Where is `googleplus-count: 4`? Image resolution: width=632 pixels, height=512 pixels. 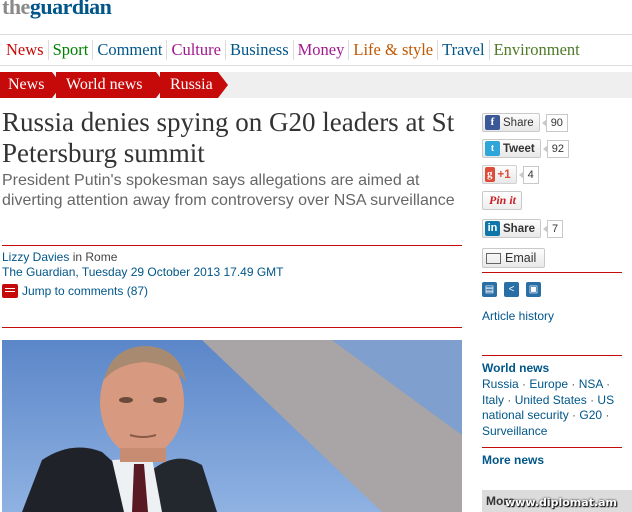
googleplus-count: 4 is located at coordinates (528, 174).